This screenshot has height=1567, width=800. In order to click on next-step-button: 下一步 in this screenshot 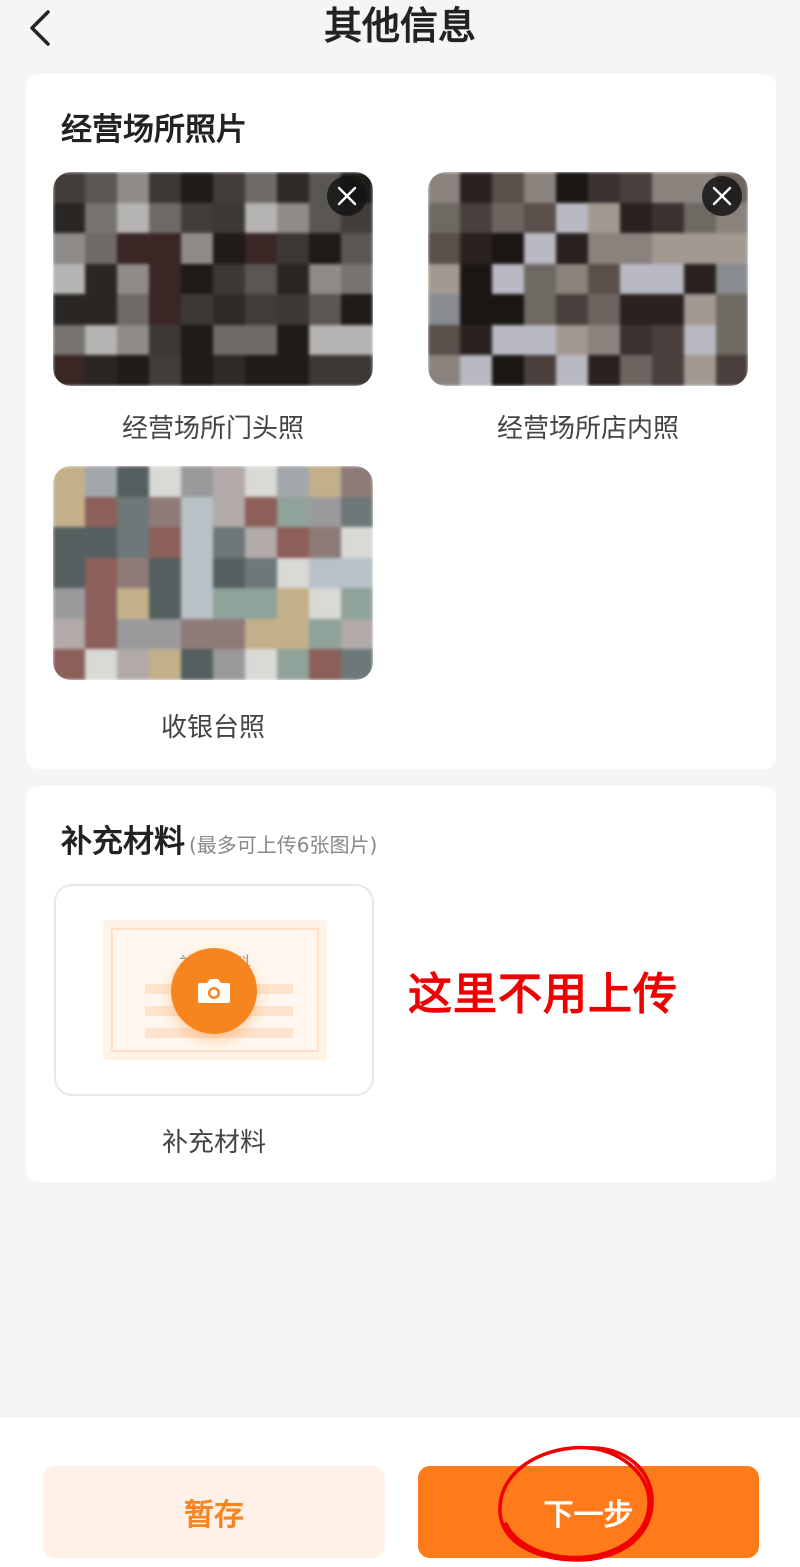, I will do `click(588, 1512)`.